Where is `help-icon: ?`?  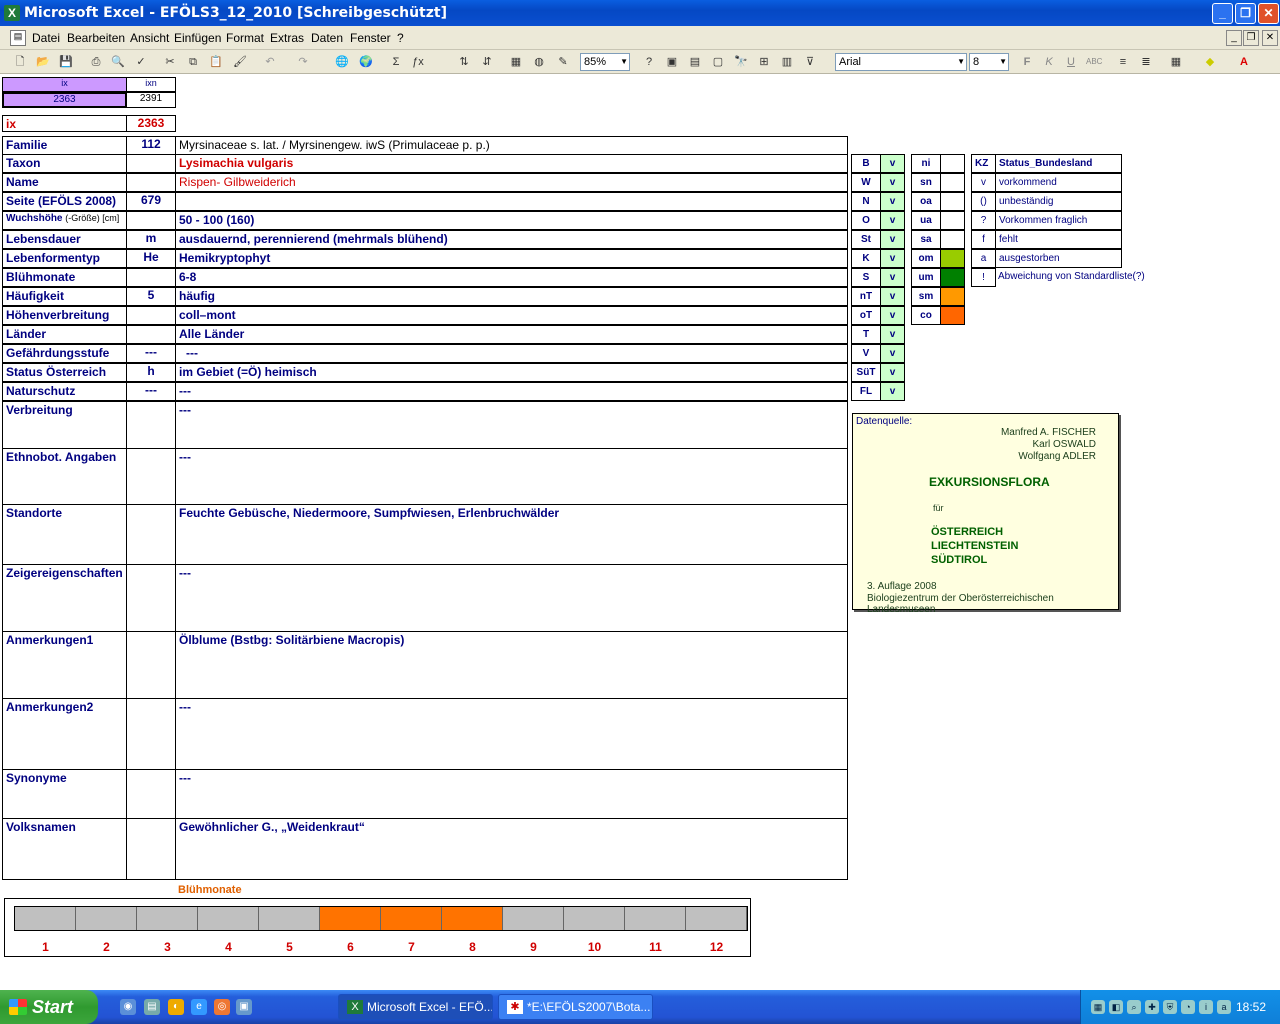 help-icon: ? is located at coordinates (649, 62).